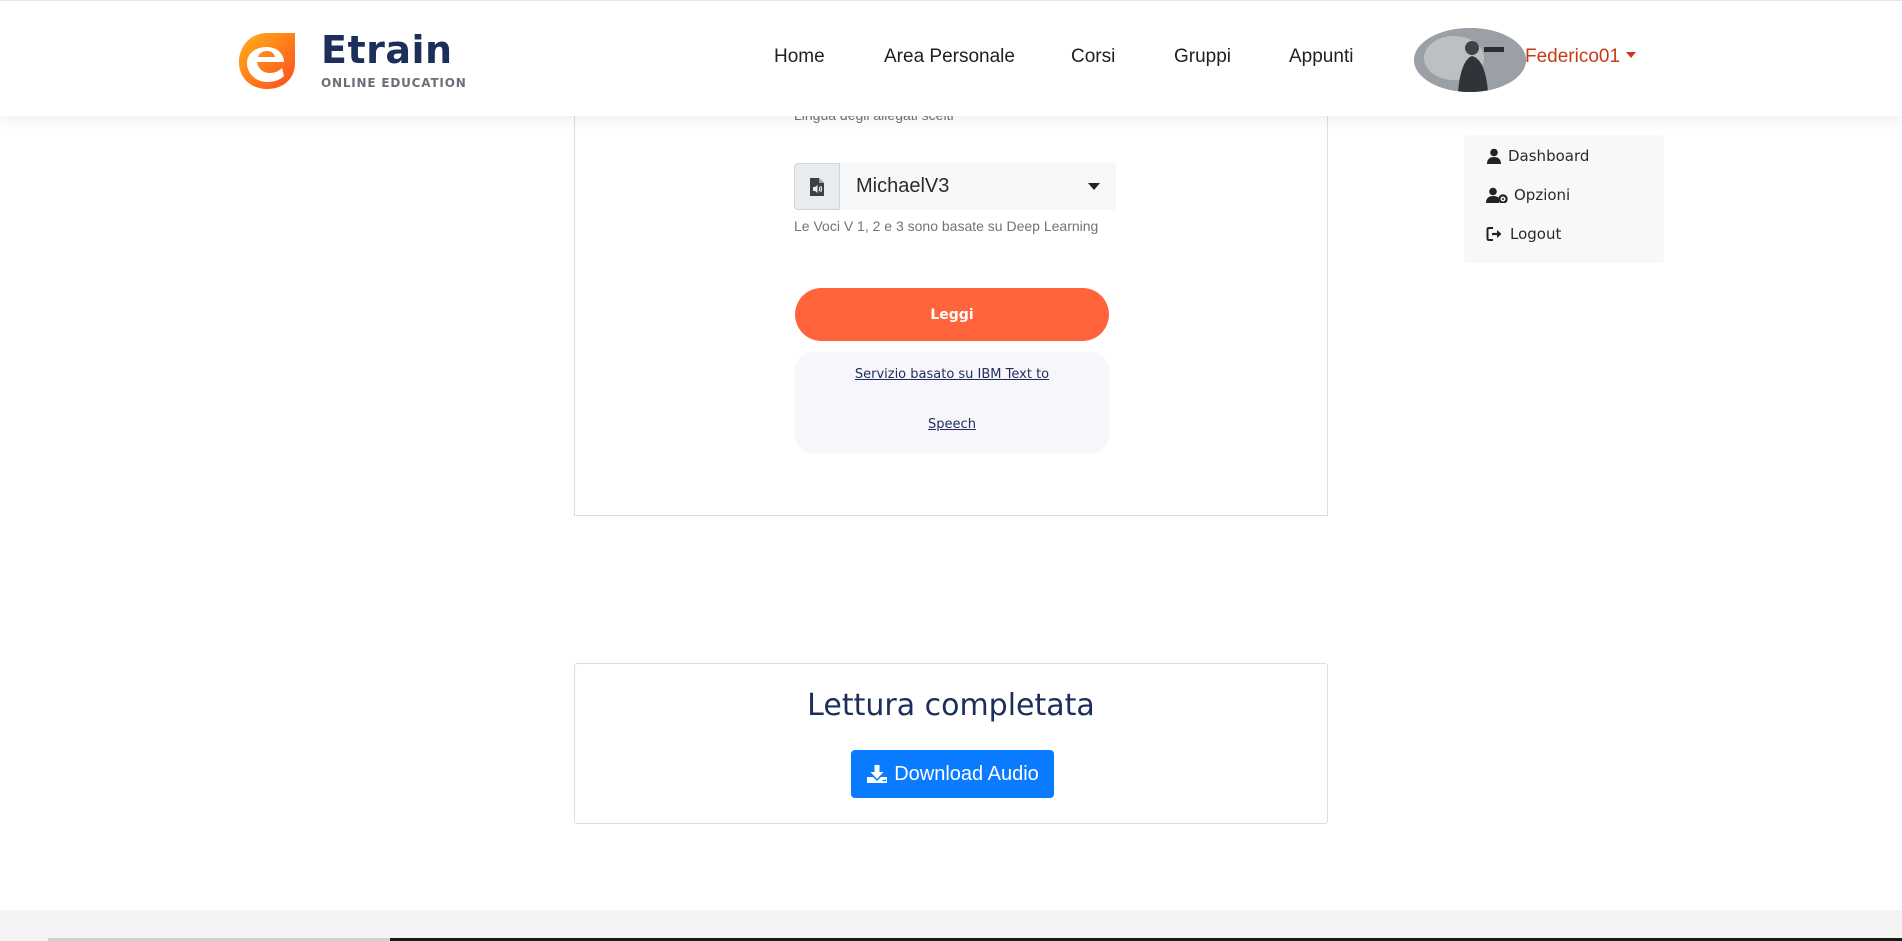 This screenshot has height=941, width=1902. What do you see at coordinates (877, 774) in the screenshot?
I see `download-icon` at bounding box center [877, 774].